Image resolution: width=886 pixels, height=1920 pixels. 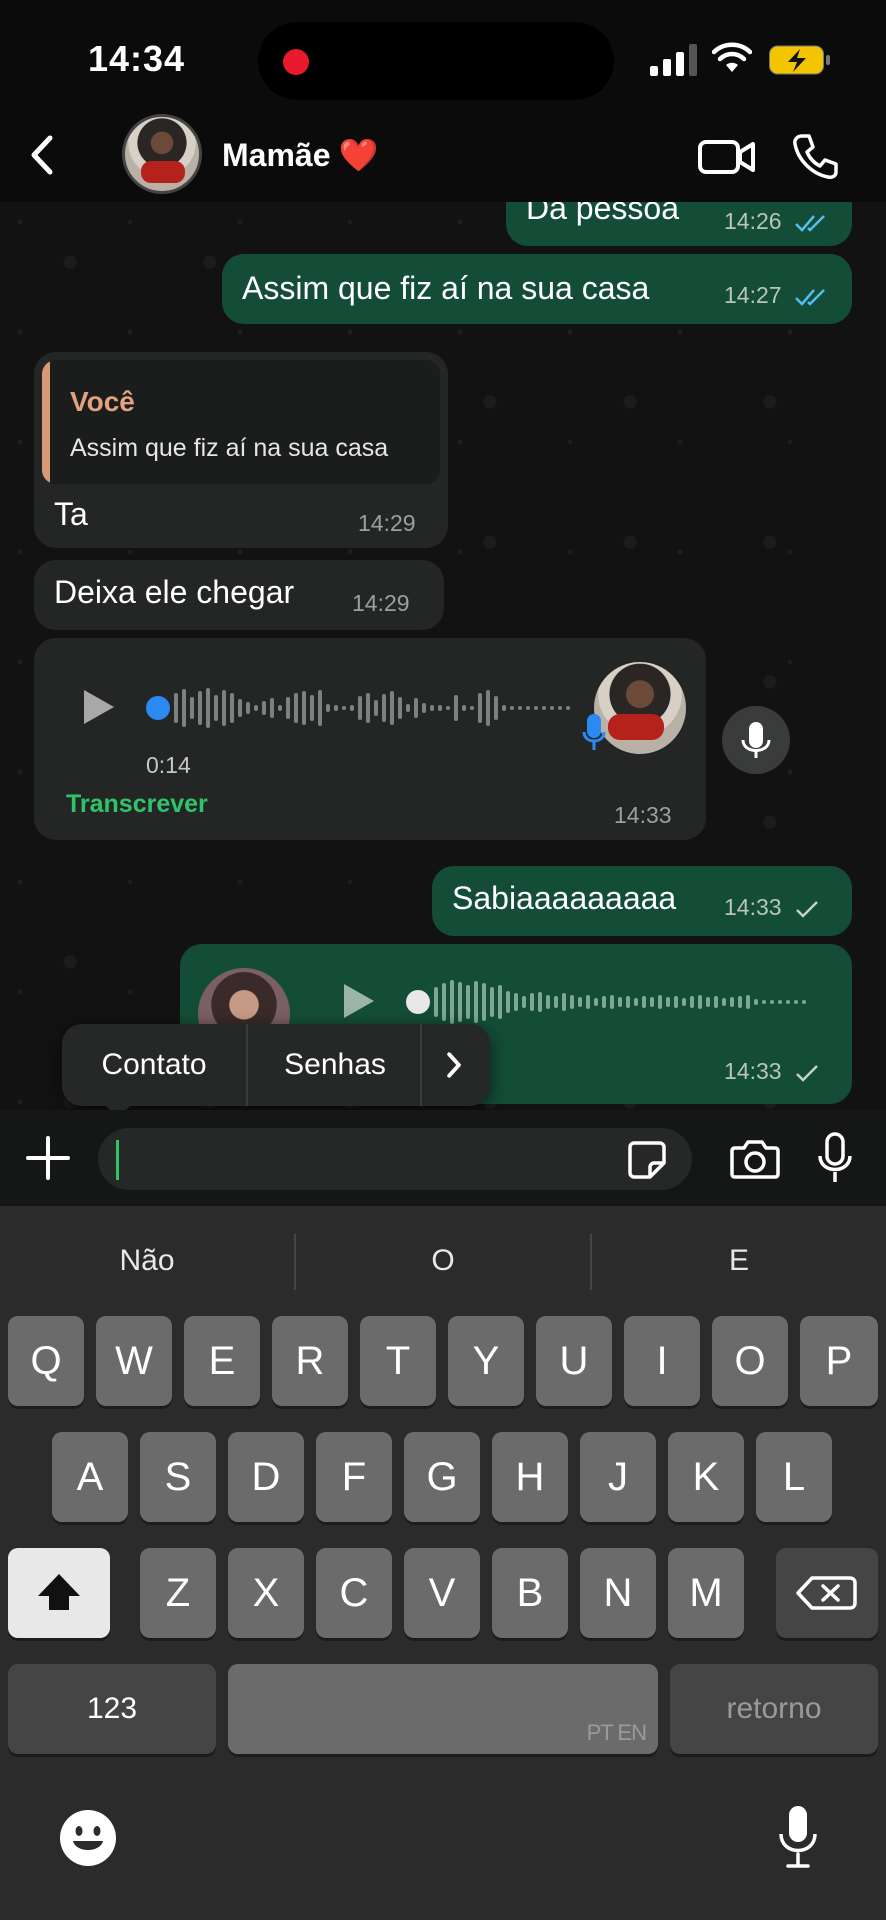 What do you see at coordinates (387, 523) in the screenshot?
I see `message-time: 14:29` at bounding box center [387, 523].